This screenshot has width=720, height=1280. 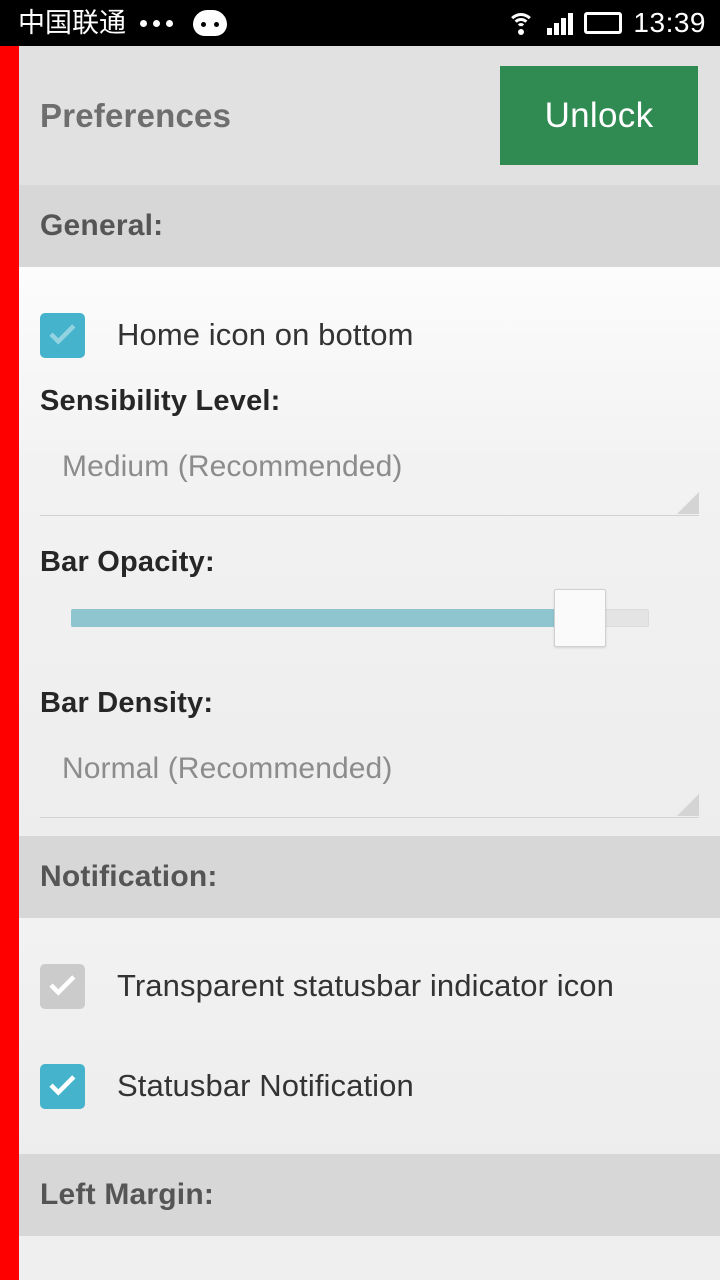 I want to click on pref-label: Statusbar Notification, so click(x=265, y=1085).